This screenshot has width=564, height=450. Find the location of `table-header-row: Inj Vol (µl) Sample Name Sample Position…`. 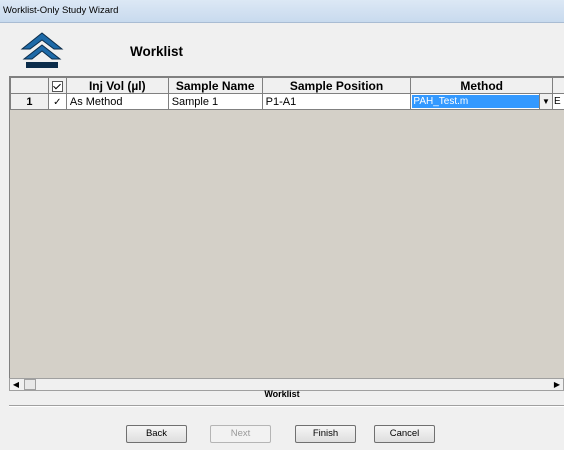

table-header-row: Inj Vol (µl) Sample Name Sample Position… is located at coordinates (287, 85).